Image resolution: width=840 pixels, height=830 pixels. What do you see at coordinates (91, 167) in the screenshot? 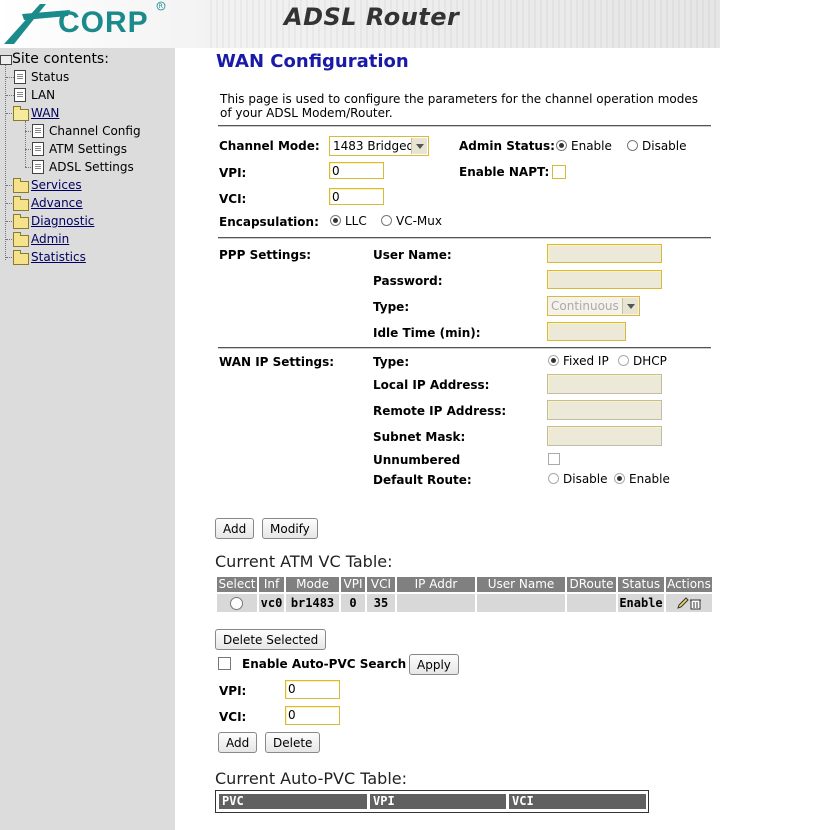
I see `sidebar-item-label: ADSL Settings` at bounding box center [91, 167].